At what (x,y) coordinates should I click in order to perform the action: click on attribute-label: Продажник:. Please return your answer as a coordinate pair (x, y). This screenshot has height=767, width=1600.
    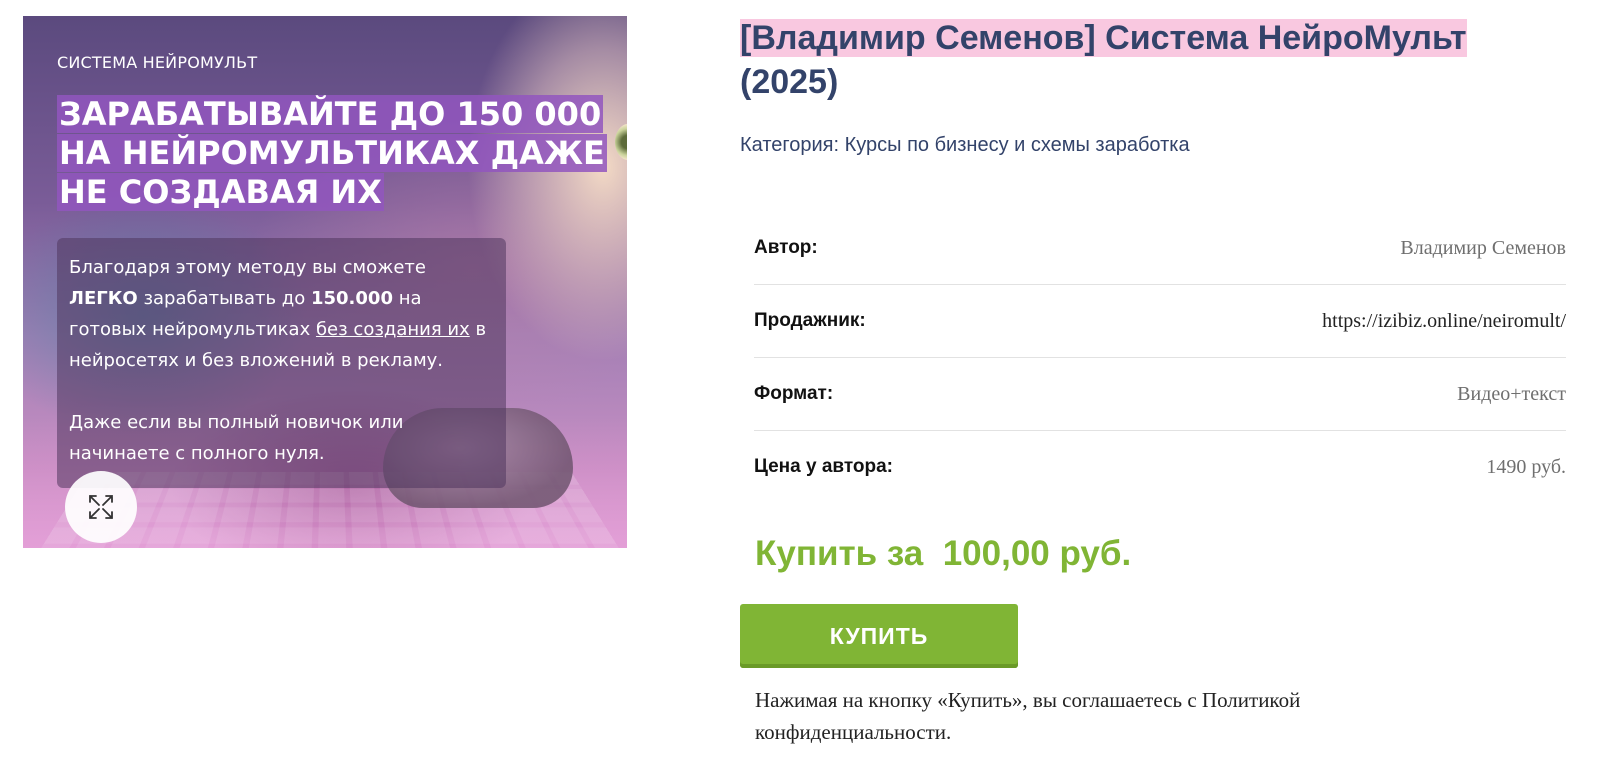
    Looking at the image, I should click on (901, 321).